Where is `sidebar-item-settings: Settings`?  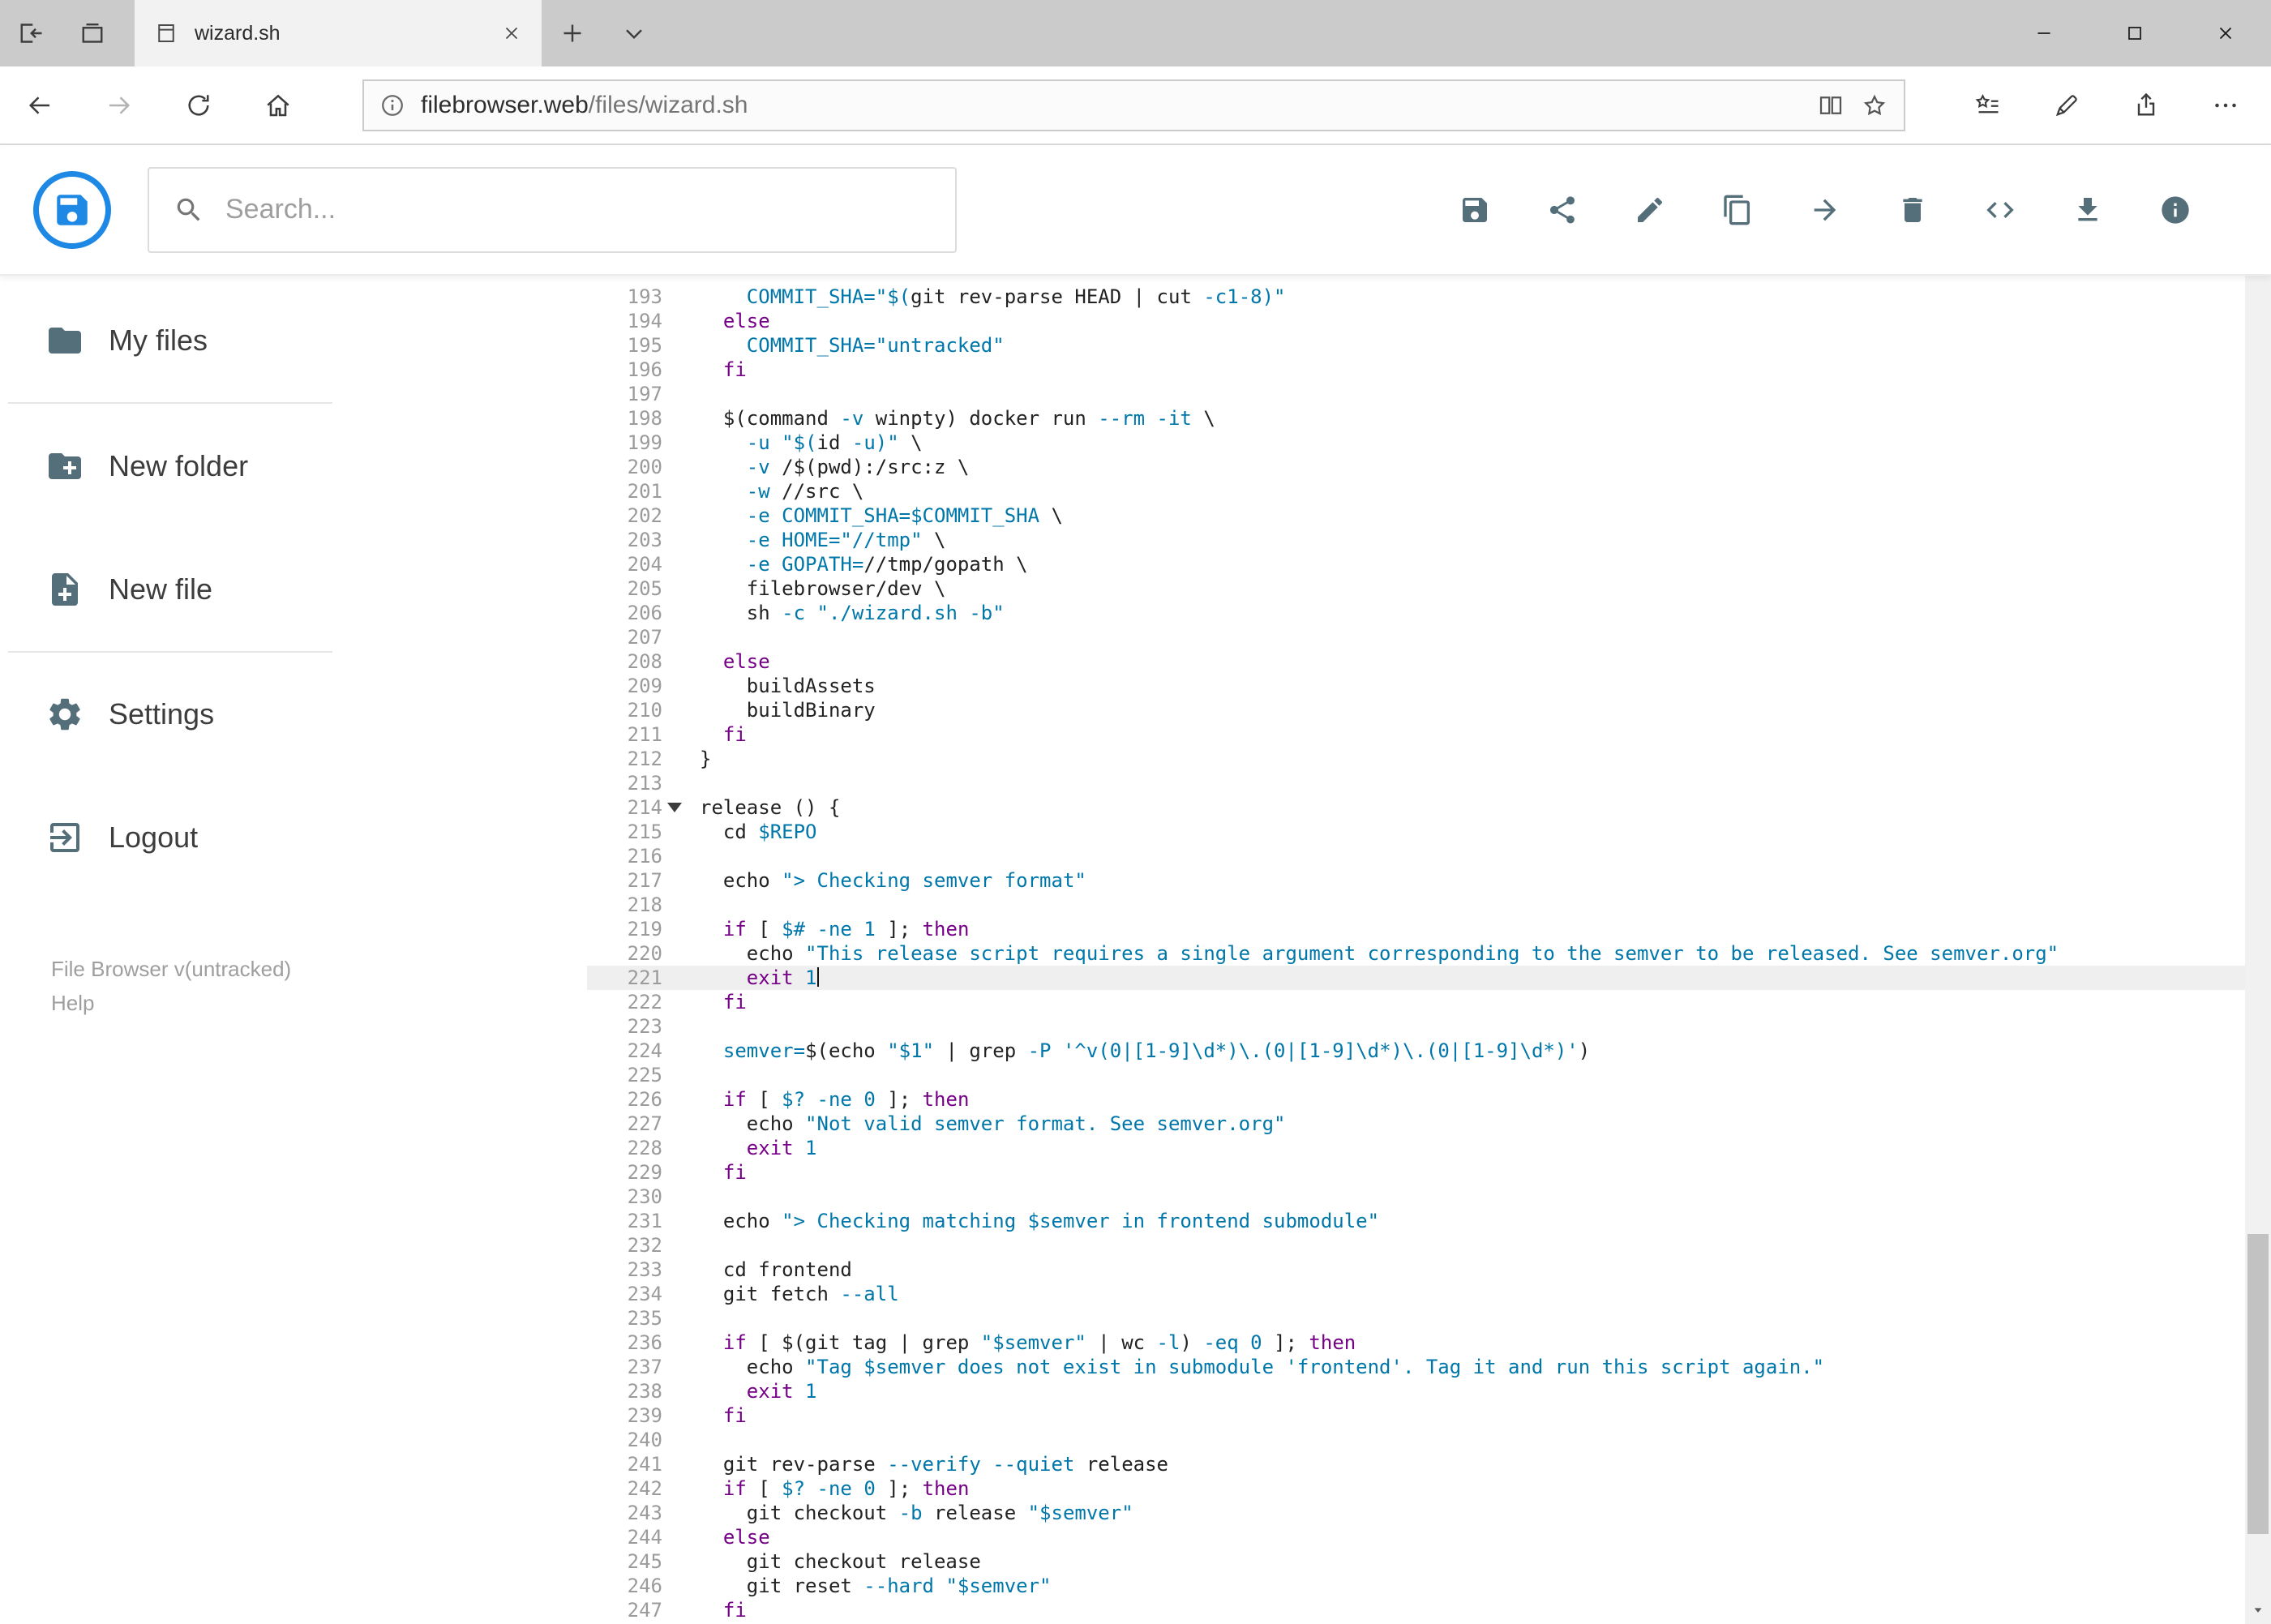 sidebar-item-settings: Settings is located at coordinates (185, 715).